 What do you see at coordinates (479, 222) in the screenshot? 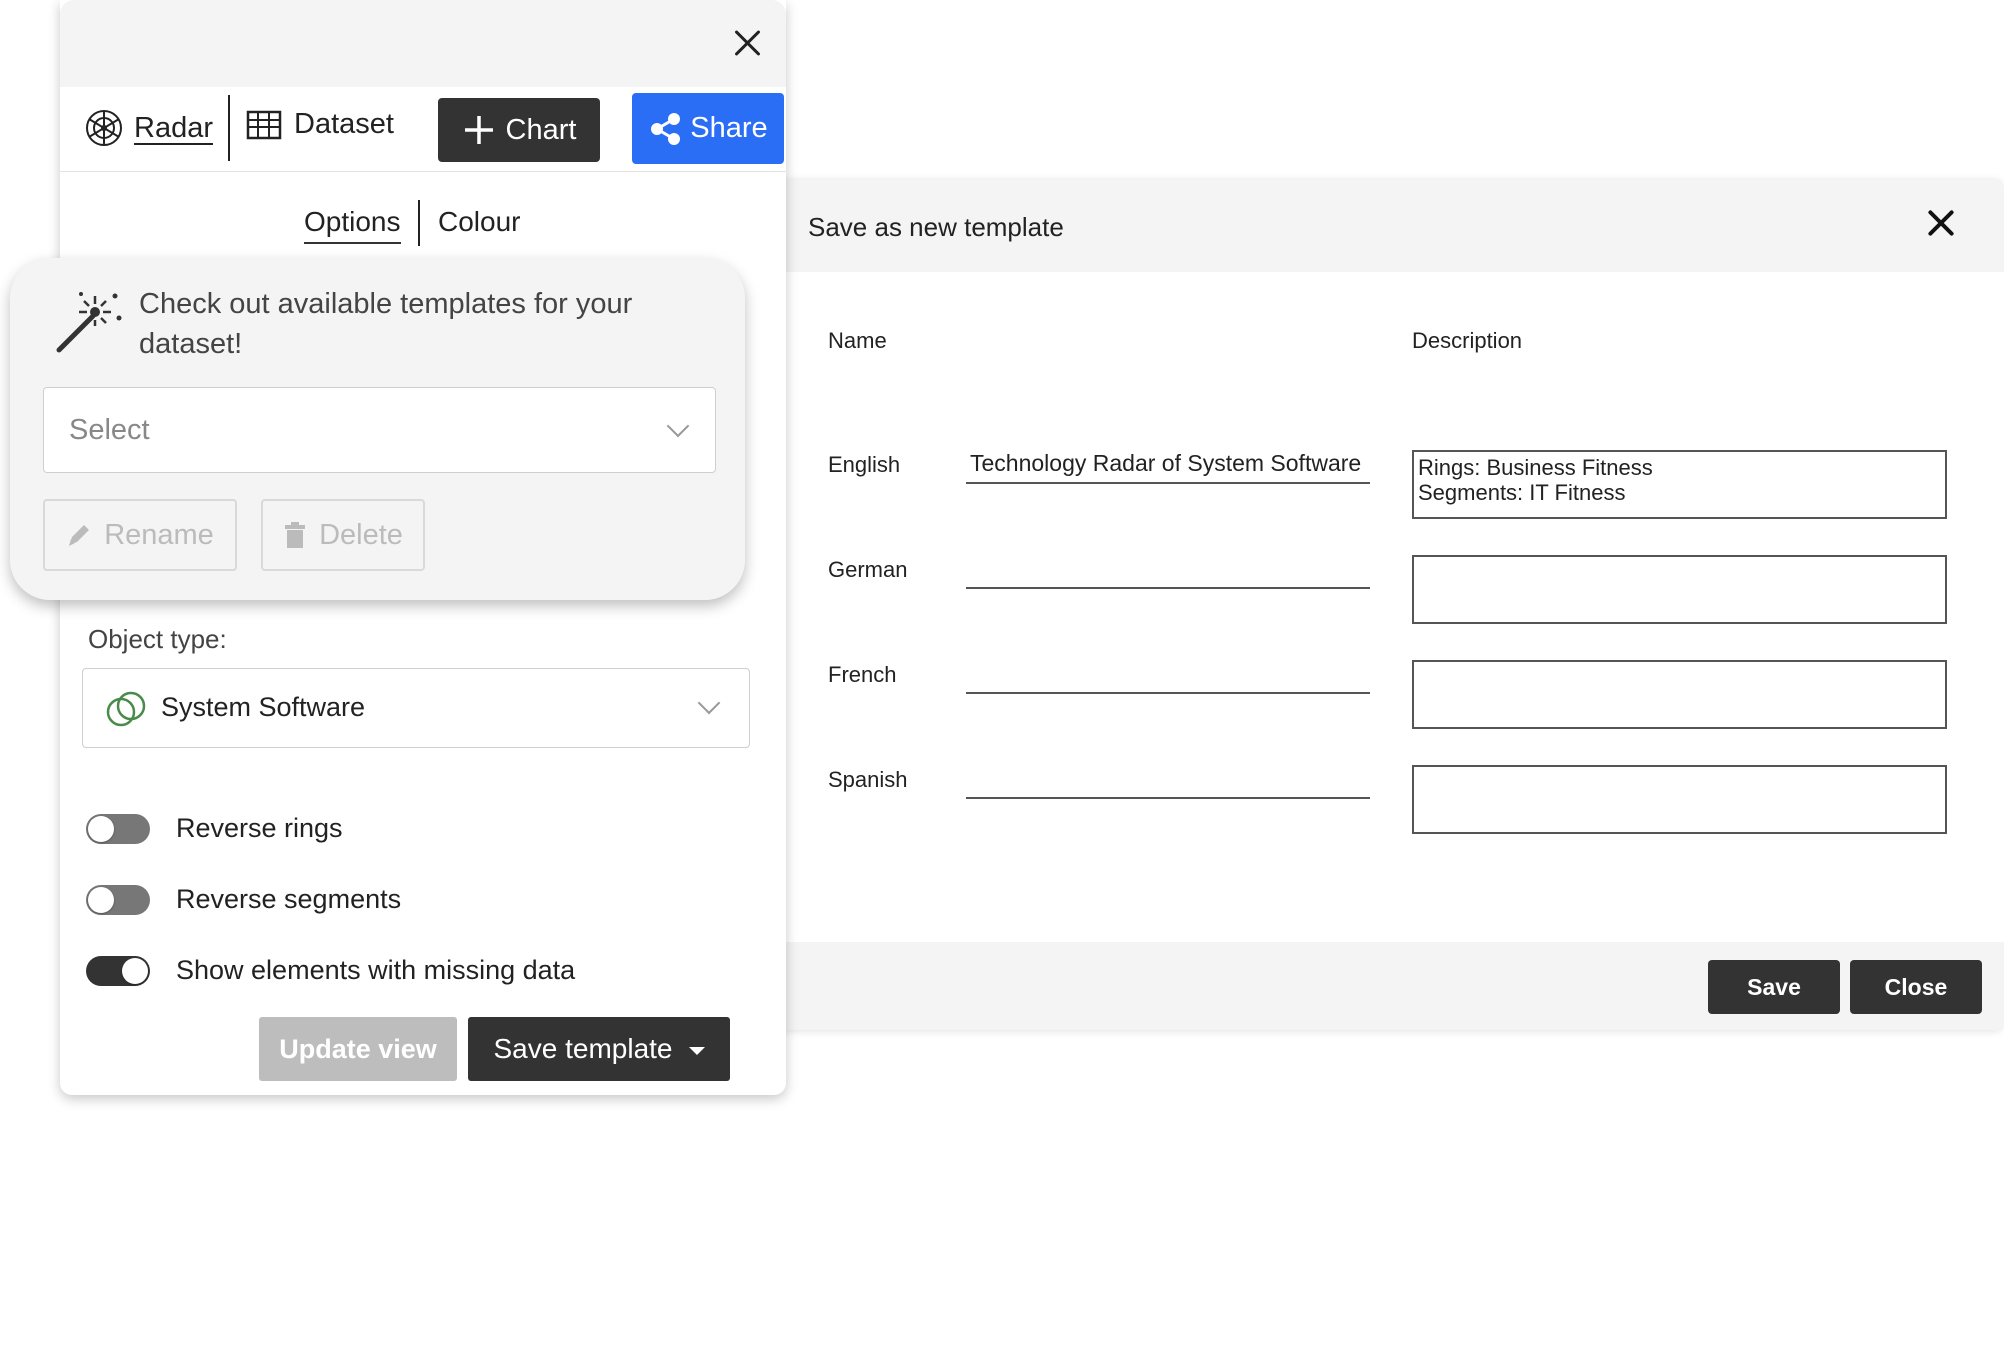
I see `tab-colour: Colour` at bounding box center [479, 222].